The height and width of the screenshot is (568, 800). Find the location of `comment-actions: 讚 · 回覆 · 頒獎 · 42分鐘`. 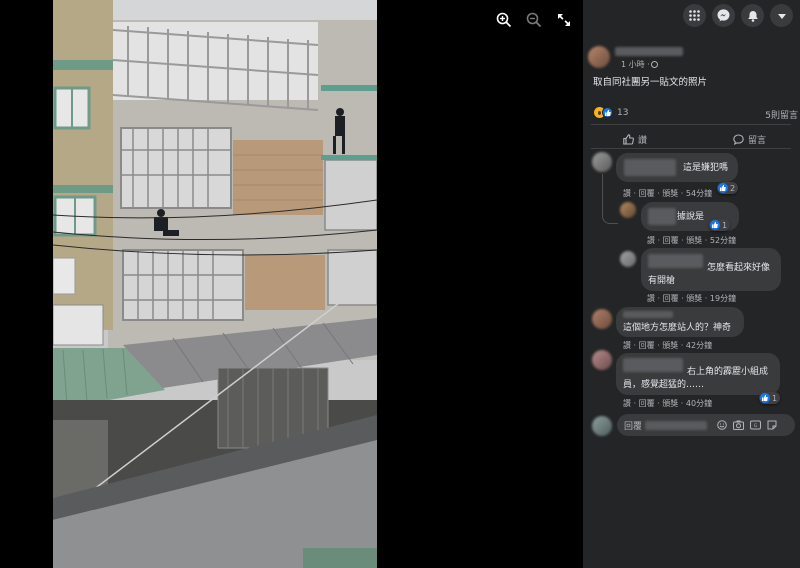

comment-actions: 讚 · 回覆 · 頒獎 · 42分鐘 is located at coordinates (667, 345).